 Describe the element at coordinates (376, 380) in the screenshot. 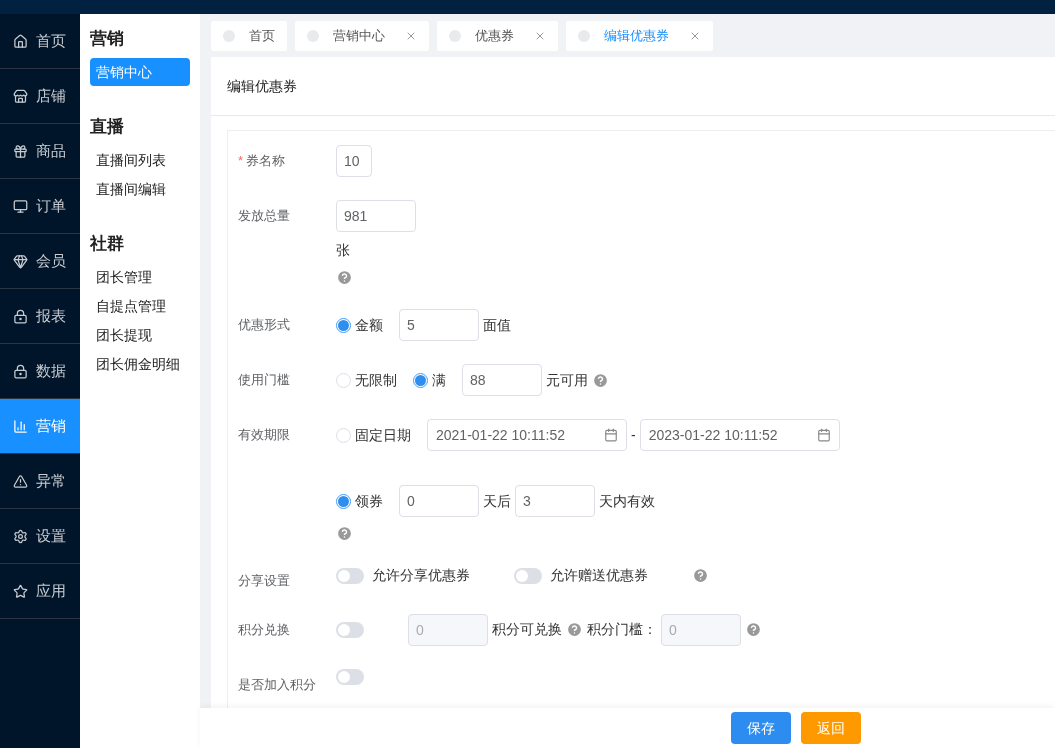

I see `radio-label: 无限制` at that location.